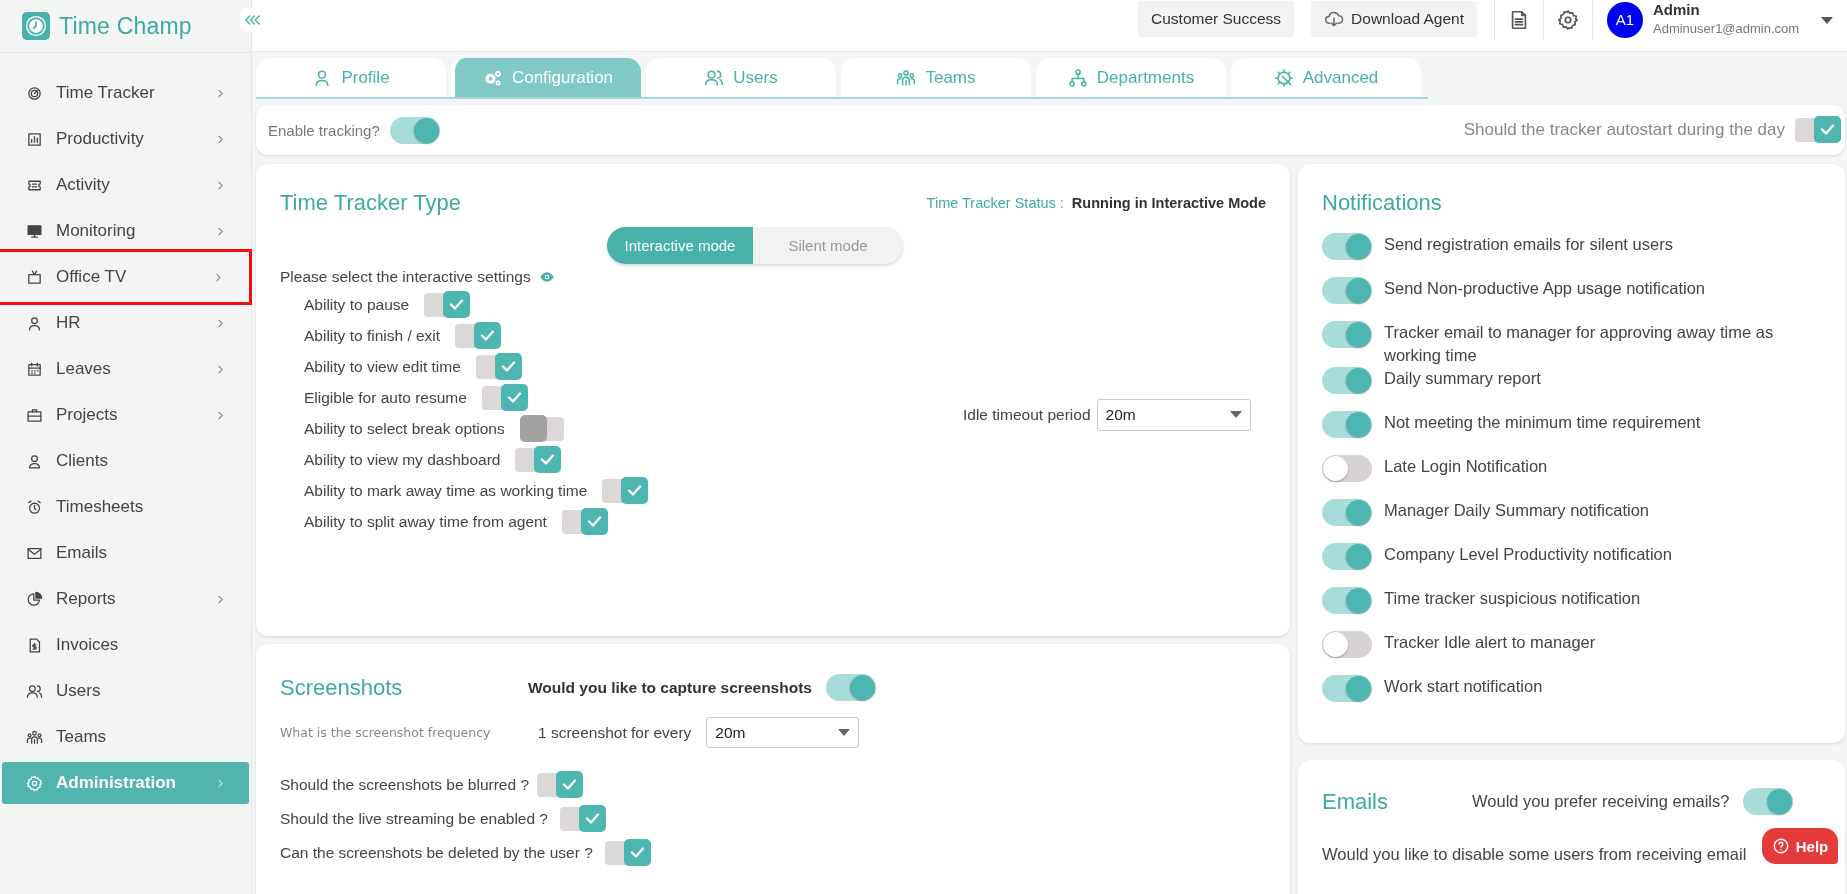 The height and width of the screenshot is (894, 1847). Describe the element at coordinates (414, 819) in the screenshot. I see `setting-label: Should the live streaming be enabled ?` at that location.